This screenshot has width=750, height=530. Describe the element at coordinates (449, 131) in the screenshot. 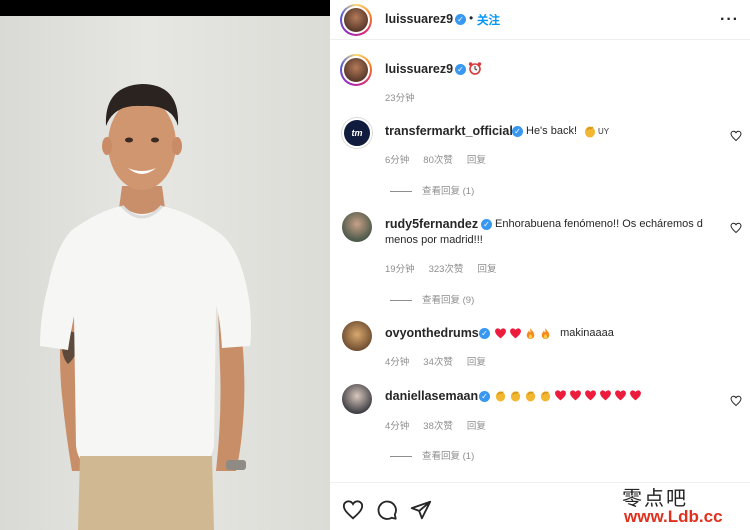

I see `comment-username: transfermarkt_official` at that location.